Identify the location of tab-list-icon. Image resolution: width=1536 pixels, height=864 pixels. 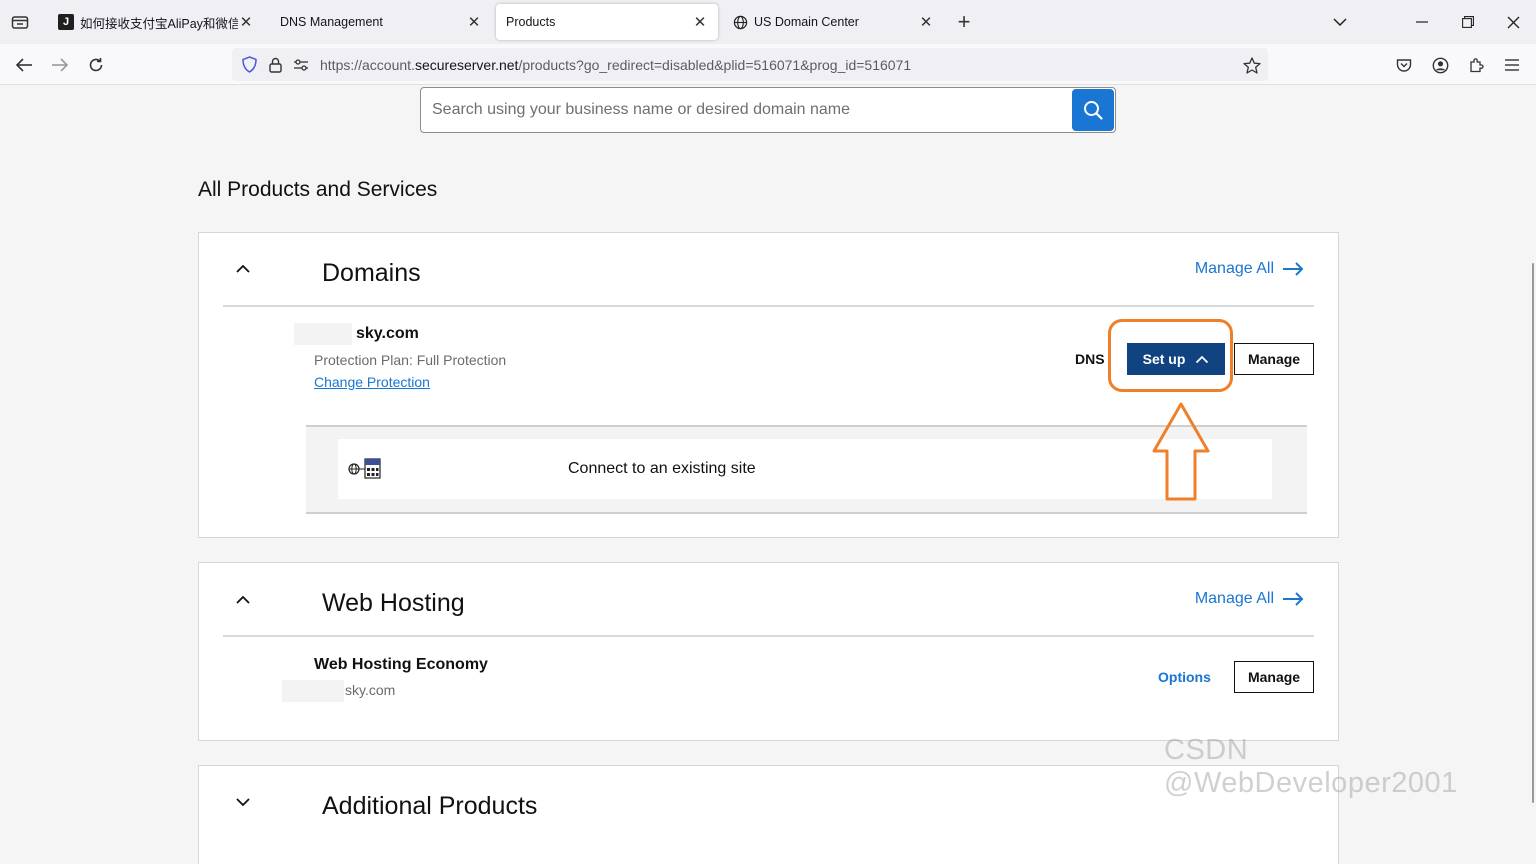
(20, 22).